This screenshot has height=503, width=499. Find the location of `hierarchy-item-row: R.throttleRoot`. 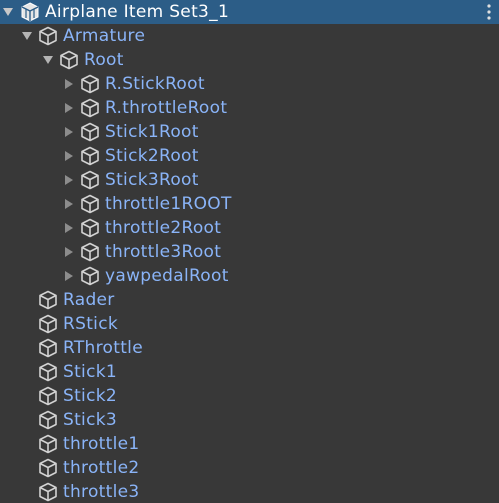

hierarchy-item-row: R.throttleRoot is located at coordinates (249, 108).